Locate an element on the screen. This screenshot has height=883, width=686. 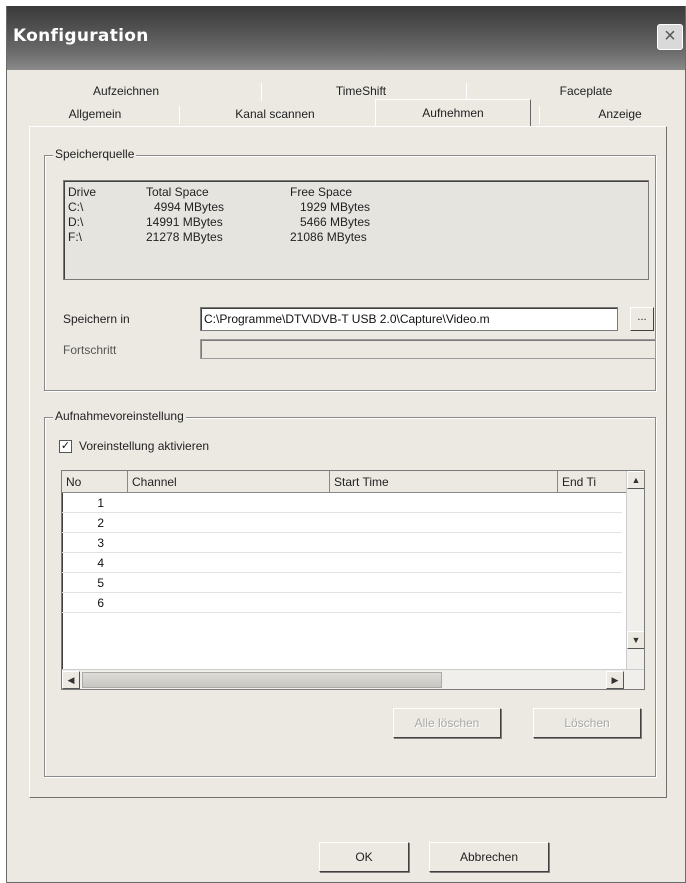
drive-column: Drive C:\ D:\ F:\ is located at coordinates (82, 215).